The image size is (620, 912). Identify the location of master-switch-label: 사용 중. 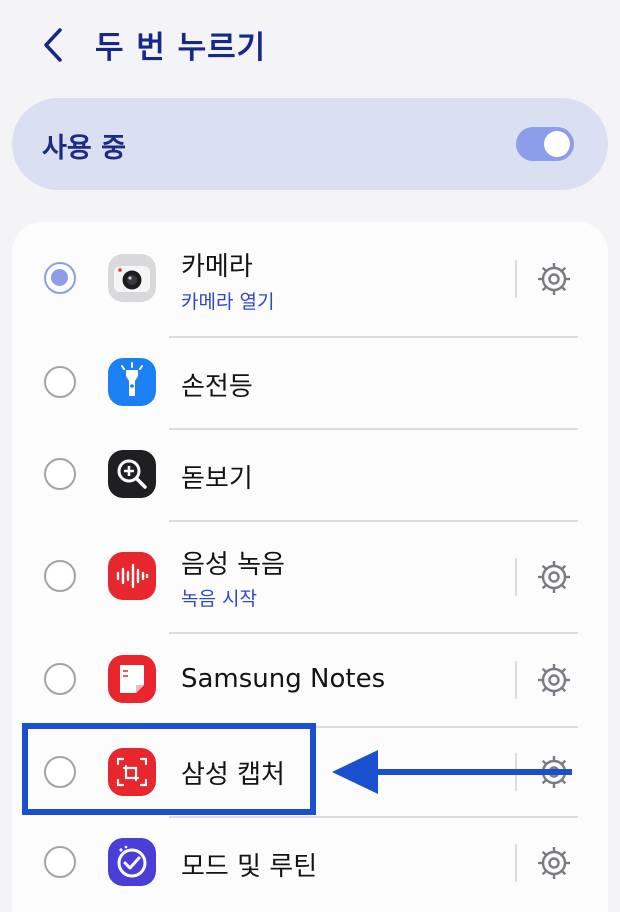
(84, 148).